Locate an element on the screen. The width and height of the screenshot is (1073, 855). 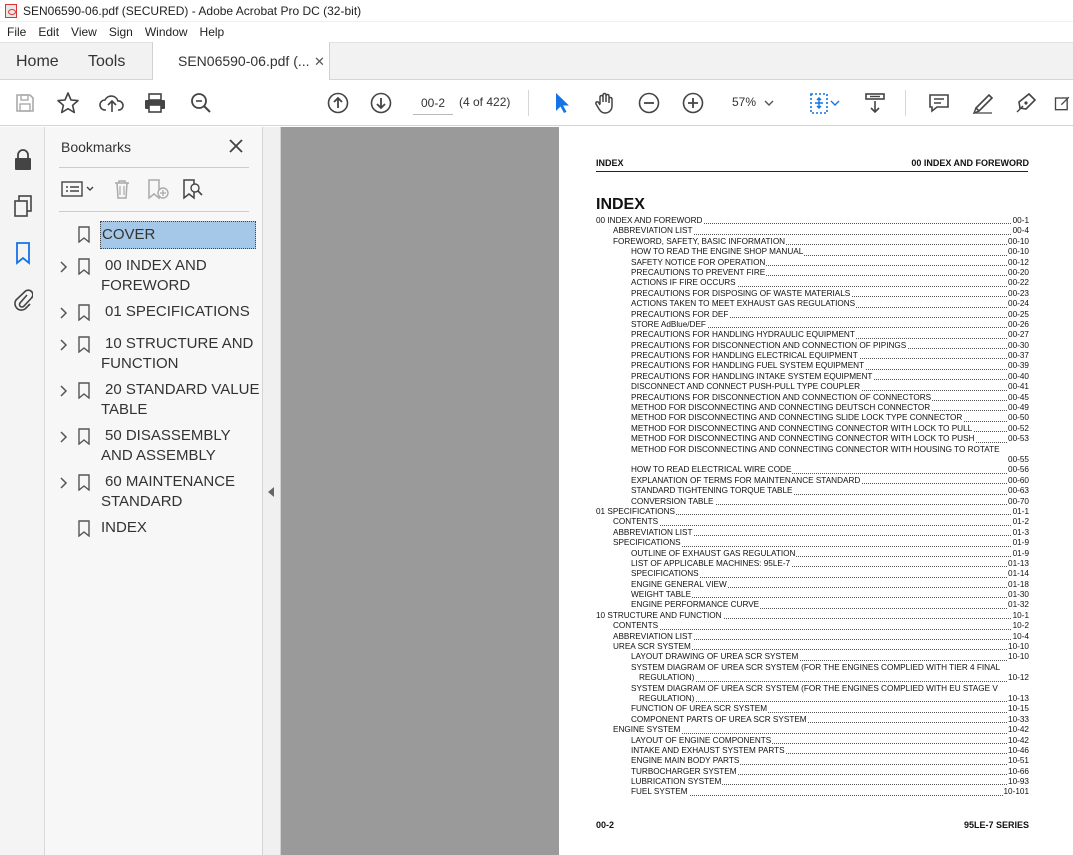
toc-entry: ACTIONS IF FIRE OCCURS 00-22 is located at coordinates (812, 283).